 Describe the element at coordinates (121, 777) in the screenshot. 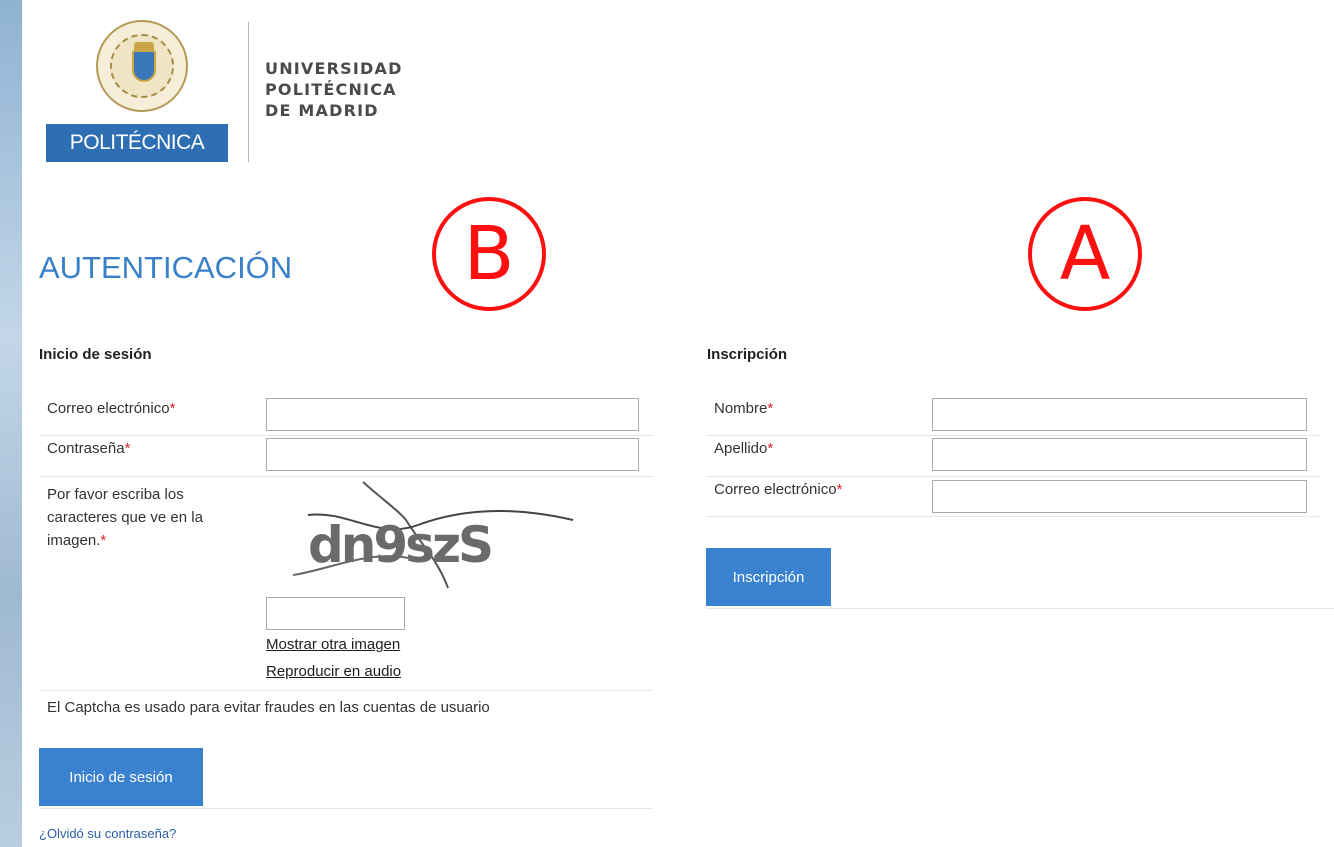

I see `login-button: Inicio de sesión` at that location.